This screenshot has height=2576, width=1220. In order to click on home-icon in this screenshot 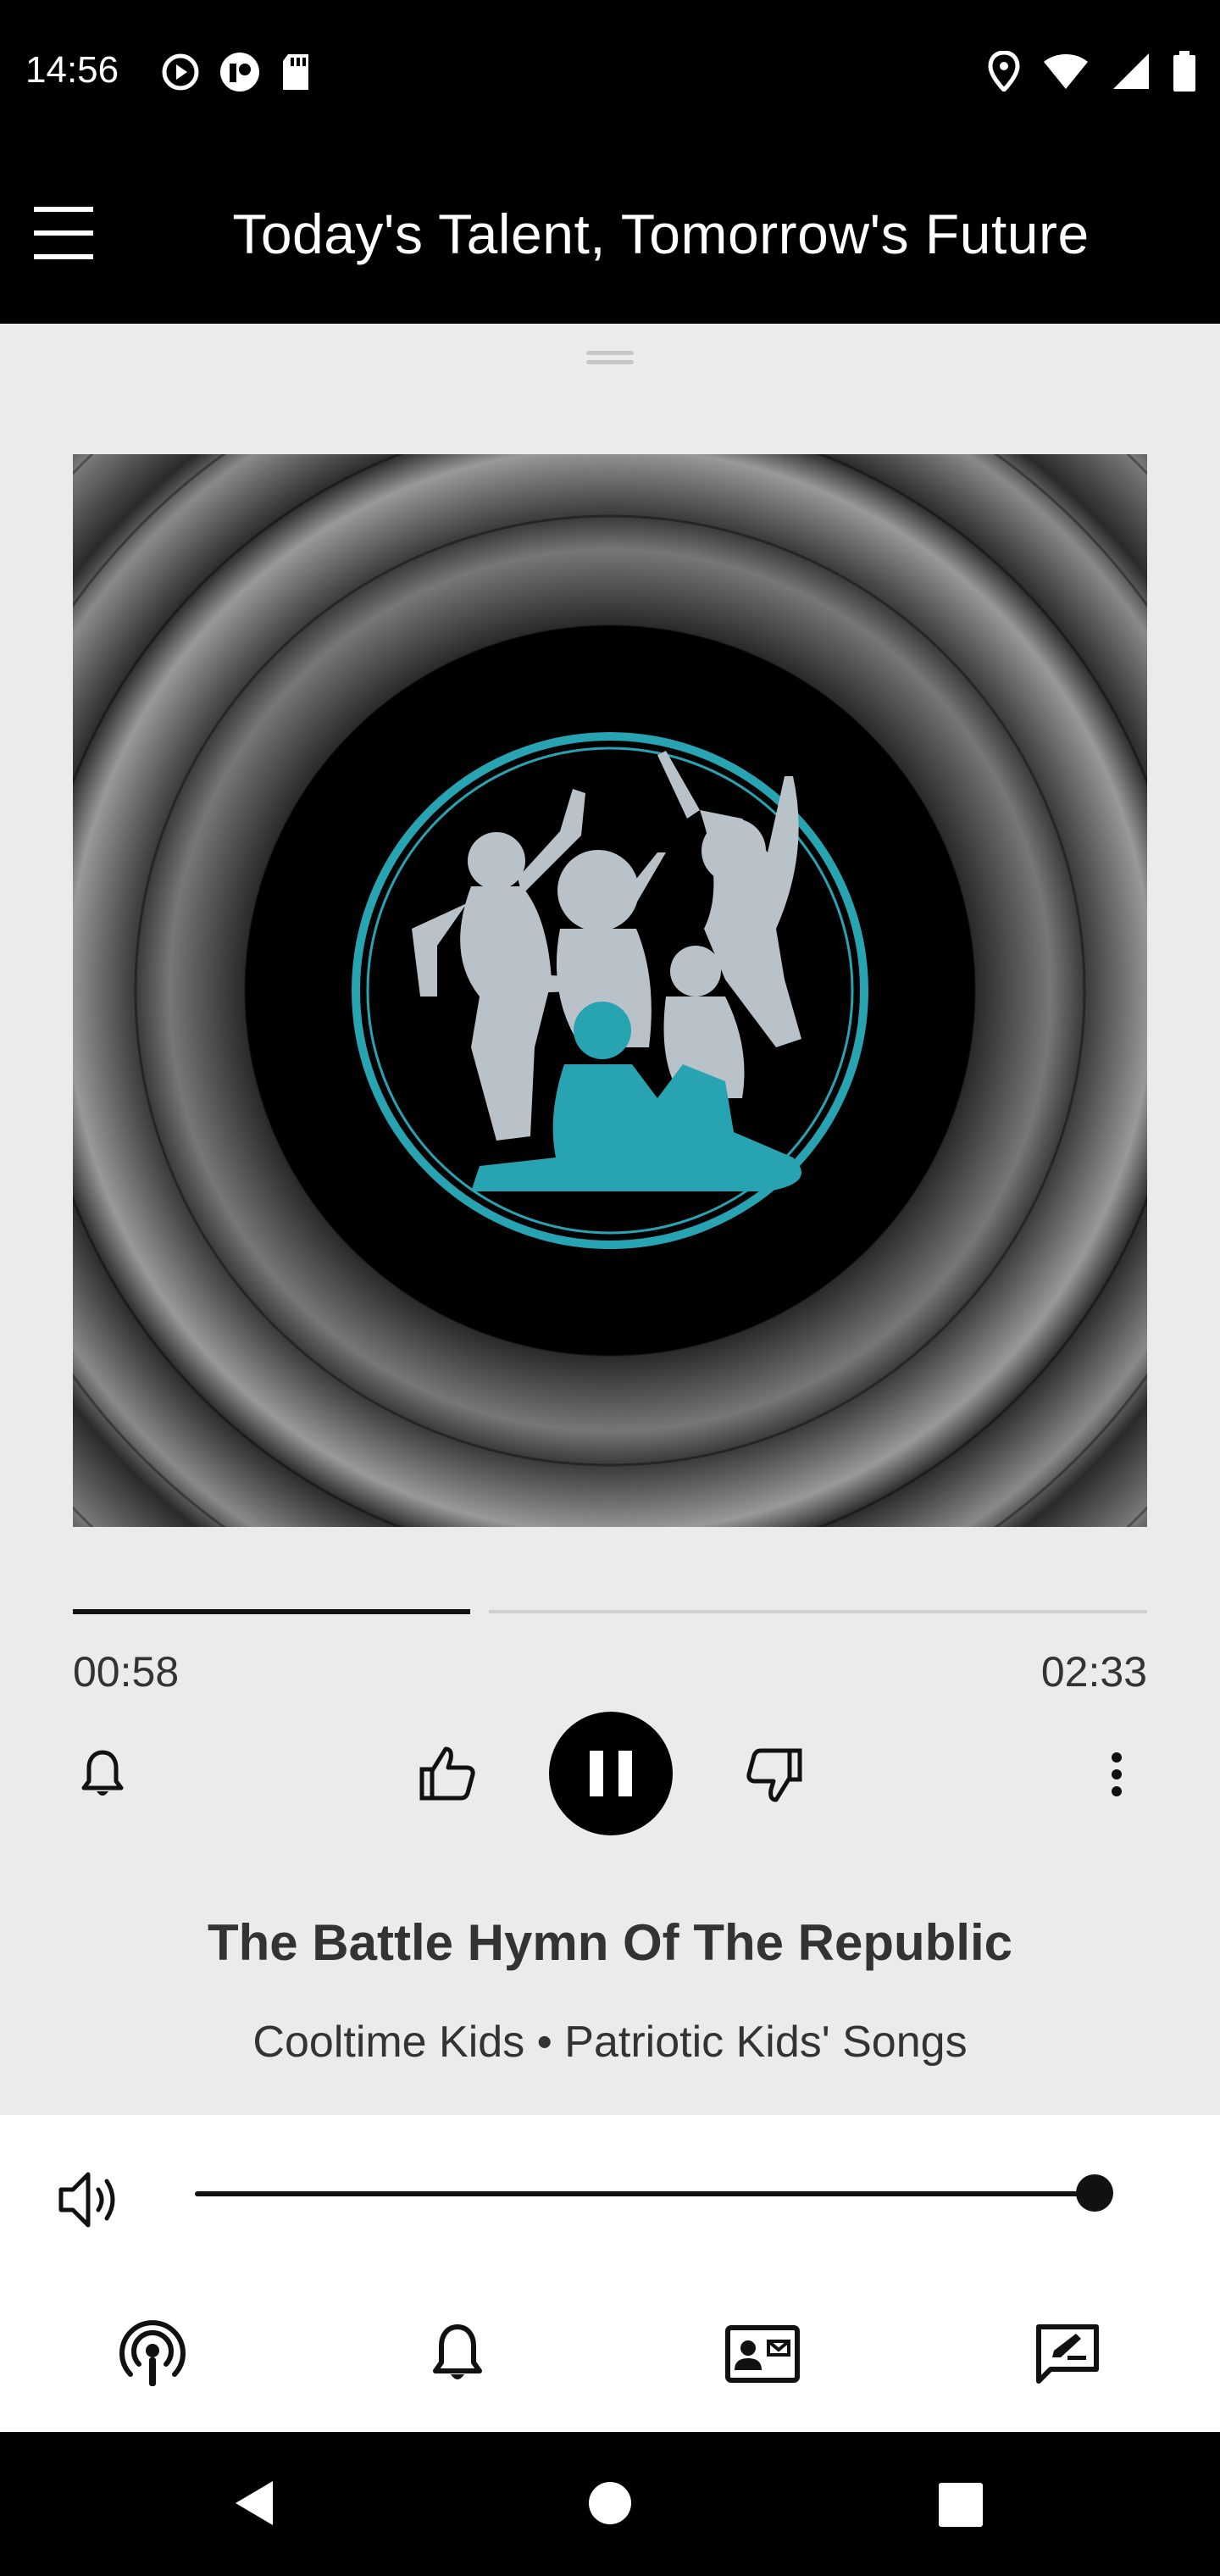, I will do `click(610, 2503)`.